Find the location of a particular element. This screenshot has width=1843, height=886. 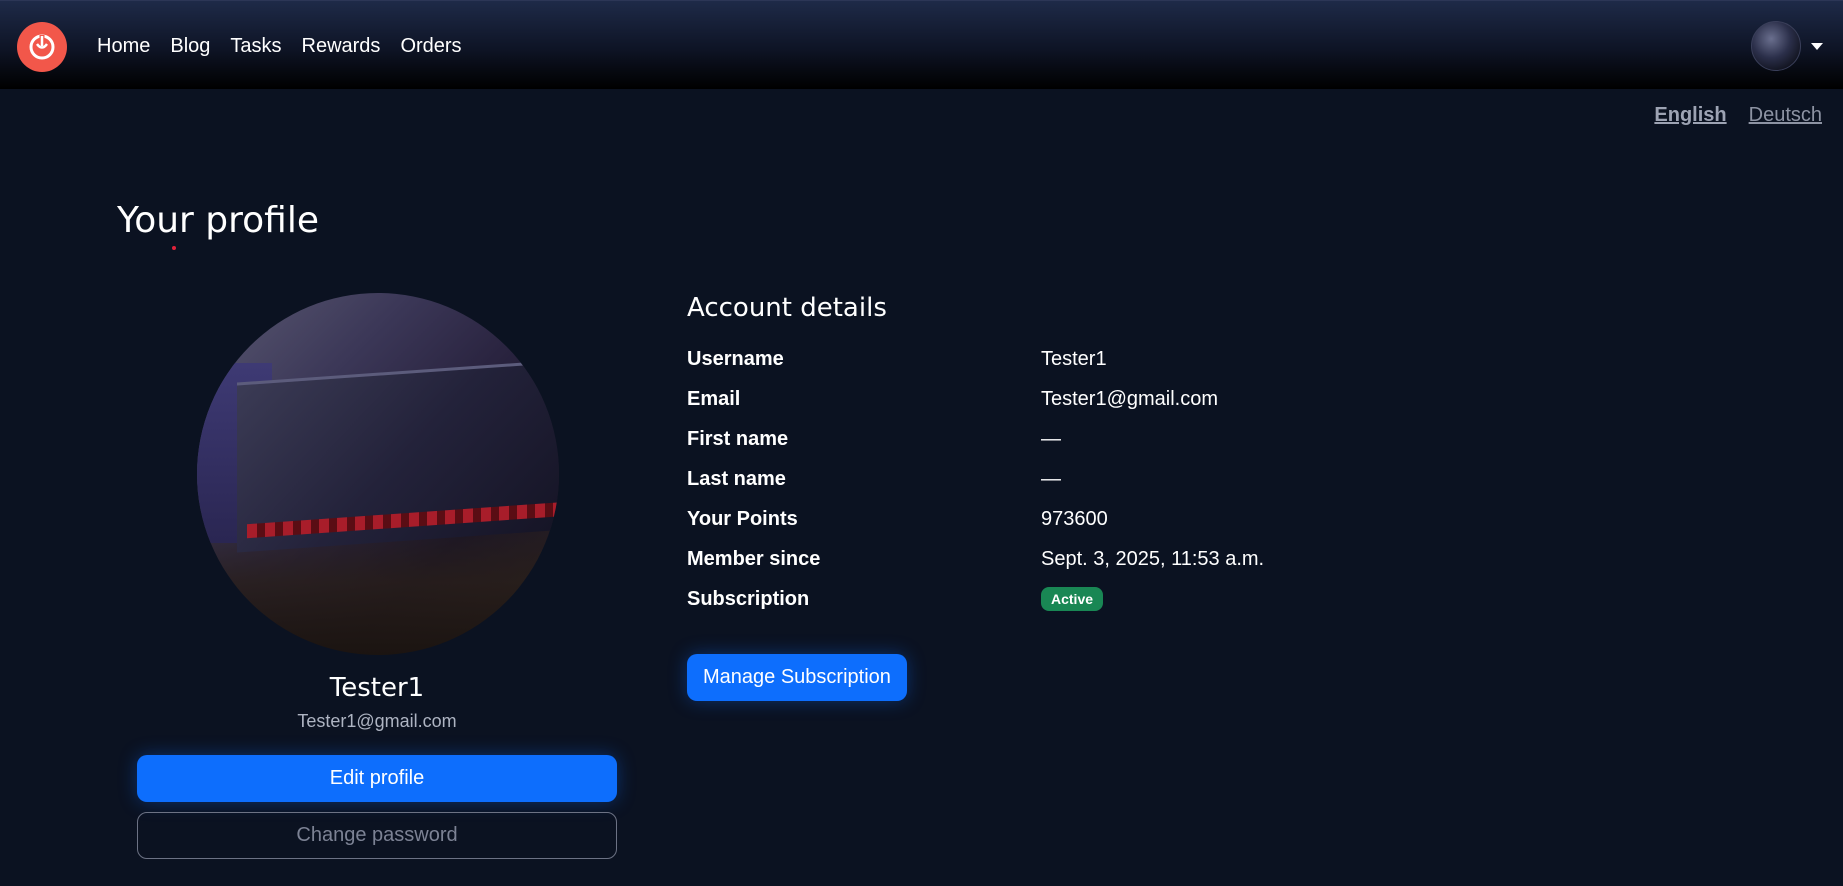

status-badge: Active is located at coordinates (1072, 599).